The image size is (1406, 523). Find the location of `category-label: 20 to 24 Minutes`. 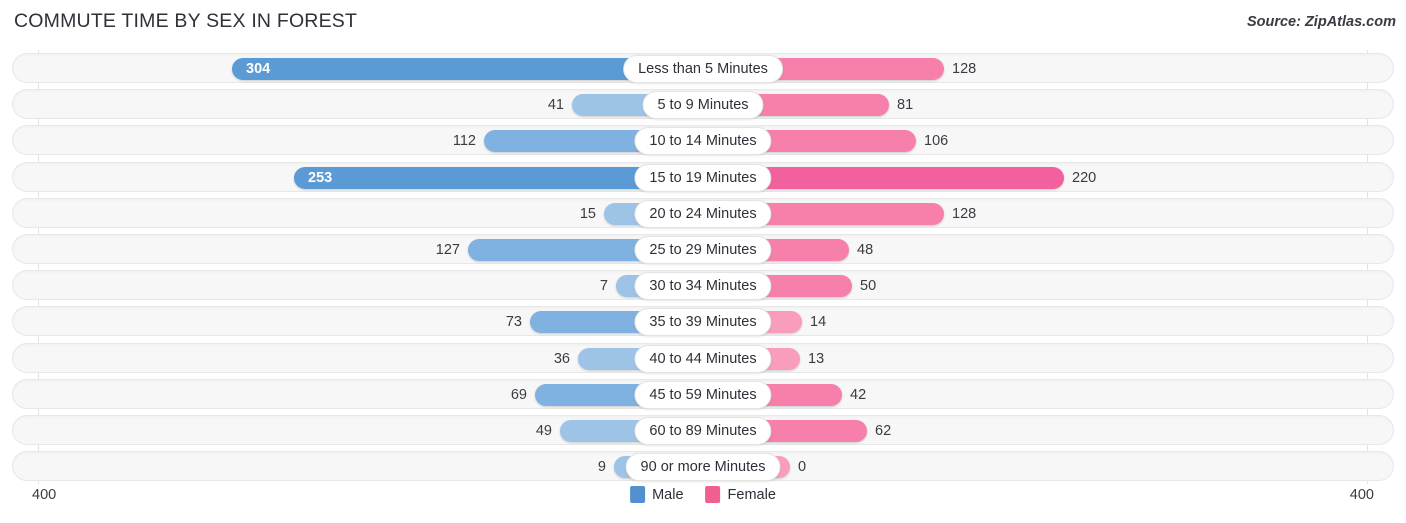

category-label: 20 to 24 Minutes is located at coordinates (703, 213).